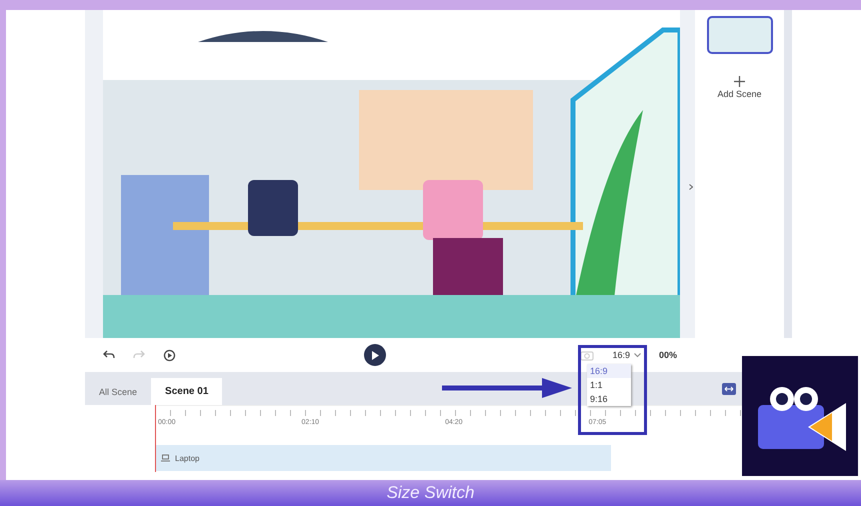 Image resolution: width=861 pixels, height=506 pixels. What do you see at coordinates (109, 355) in the screenshot?
I see `undo-icon` at bounding box center [109, 355].